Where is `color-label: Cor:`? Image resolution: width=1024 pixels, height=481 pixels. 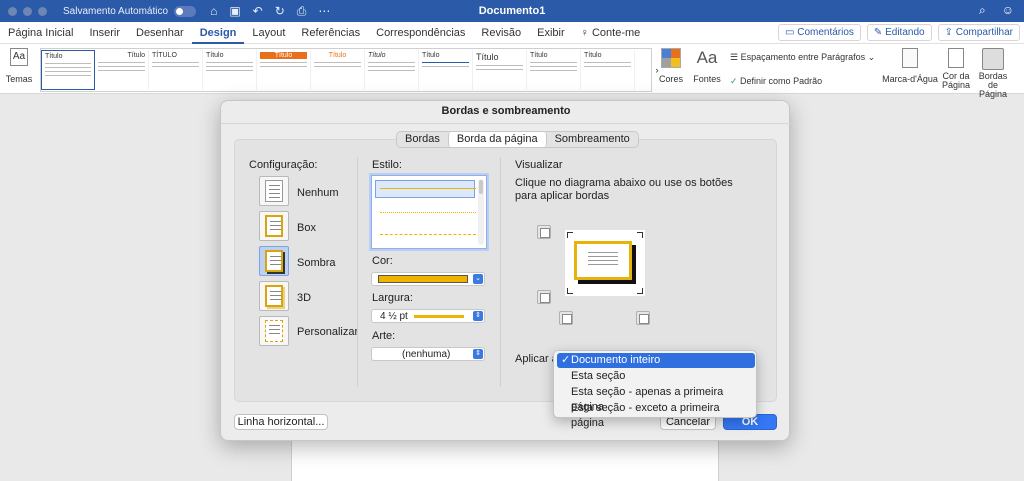
color-label: Cor: is located at coordinates (382, 261).